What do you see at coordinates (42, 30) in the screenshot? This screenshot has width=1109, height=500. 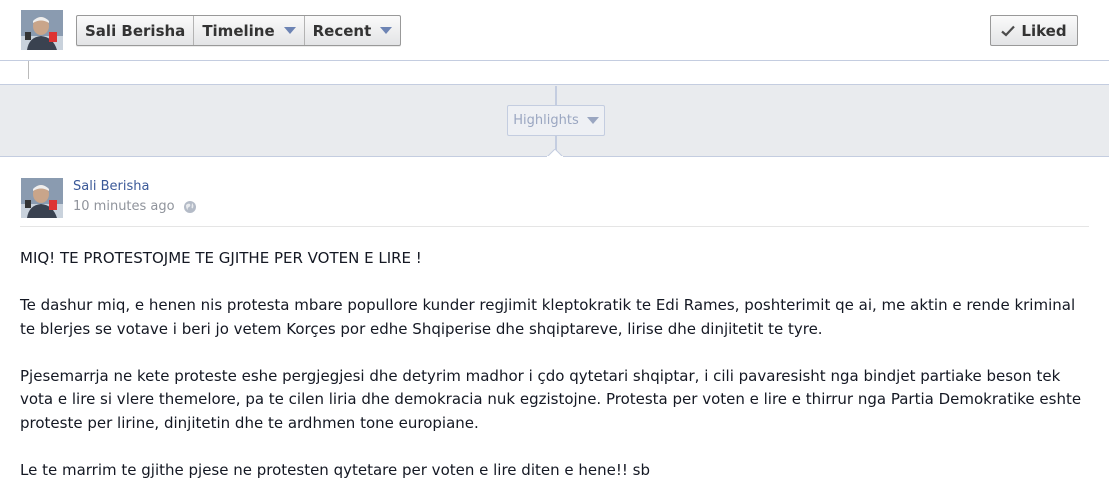 I see `profile-avatar` at bounding box center [42, 30].